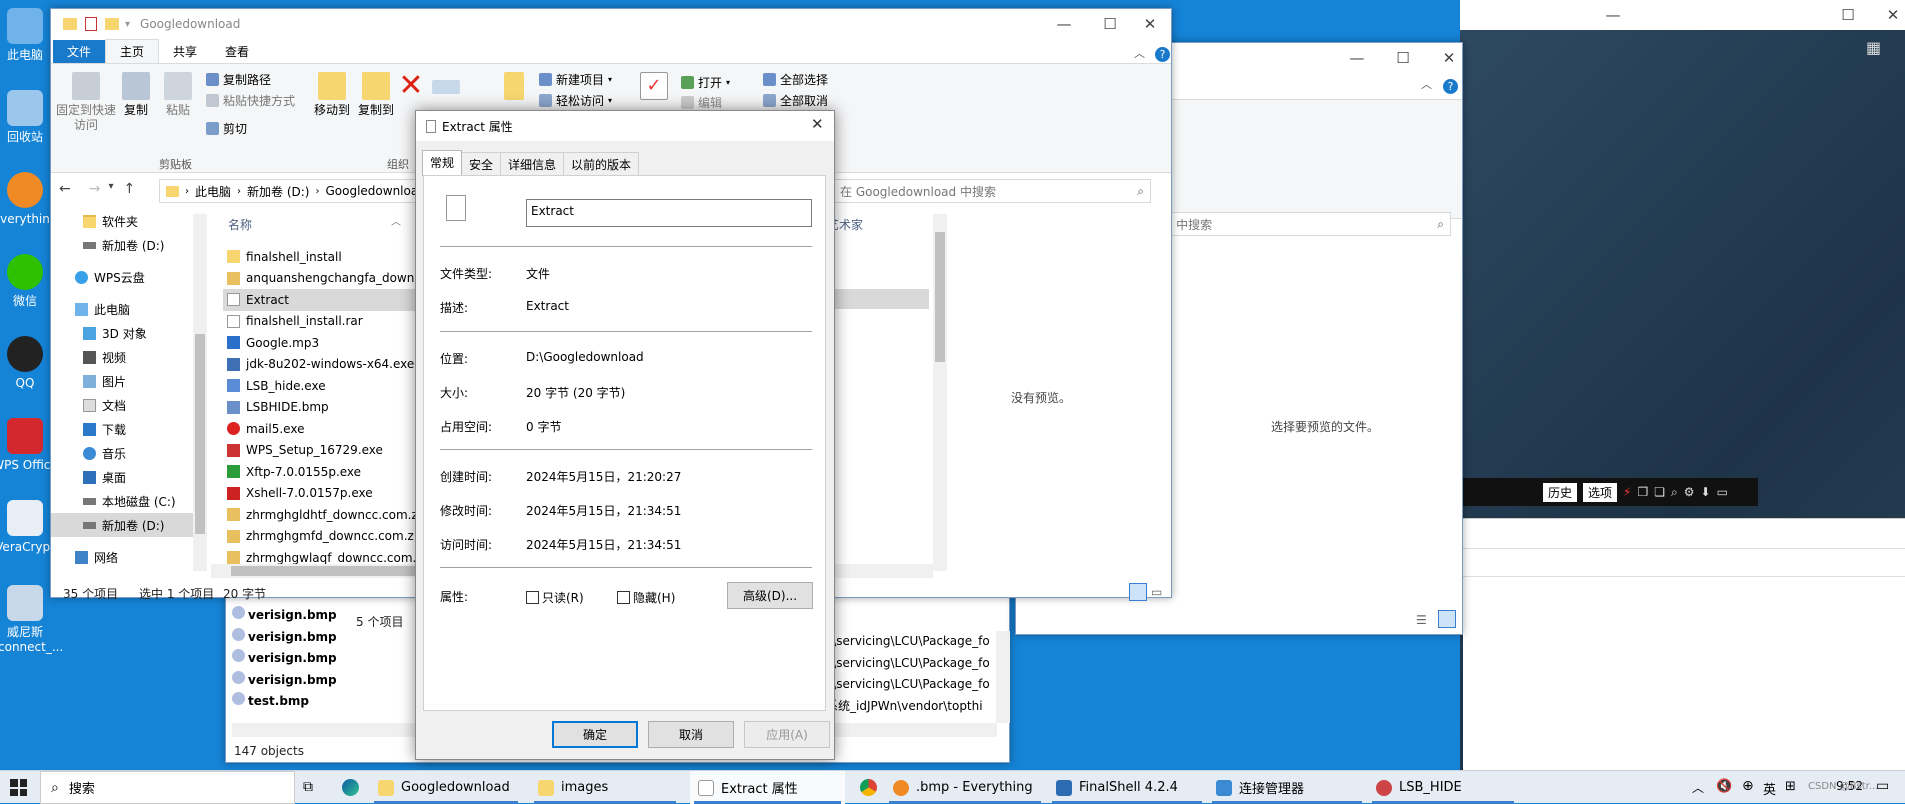 This screenshot has width=1905, height=804. What do you see at coordinates (237, 51) in the screenshot?
I see `tab-view: 查看` at bounding box center [237, 51].